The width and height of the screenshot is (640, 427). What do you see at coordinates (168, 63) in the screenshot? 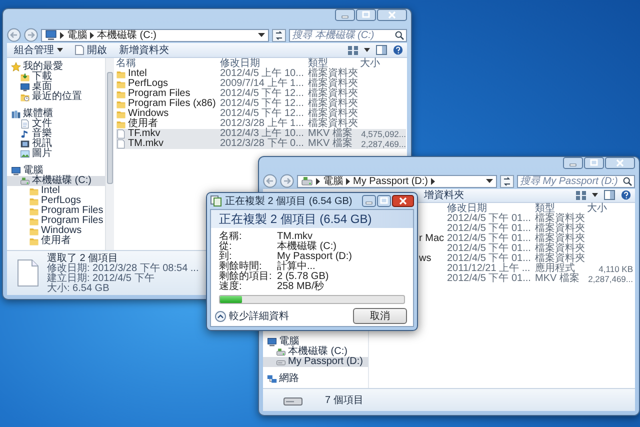
I see `column-header: 名稱` at bounding box center [168, 63].